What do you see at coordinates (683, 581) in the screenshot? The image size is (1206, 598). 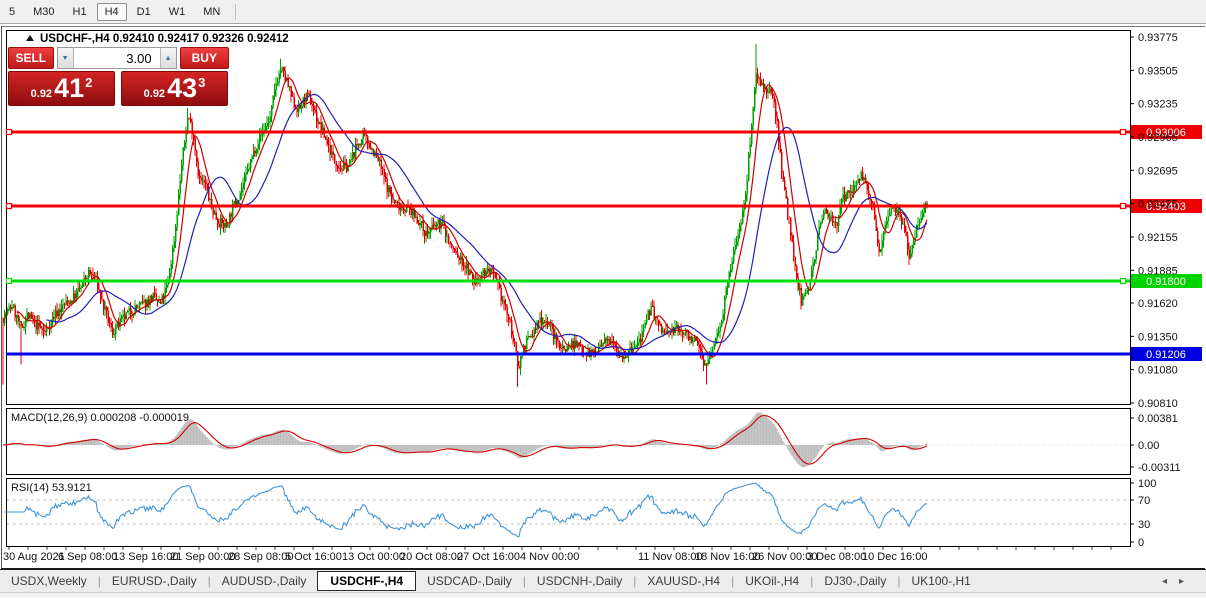 I see `tab-xauusd-h4: XAUUSD-,H4` at bounding box center [683, 581].